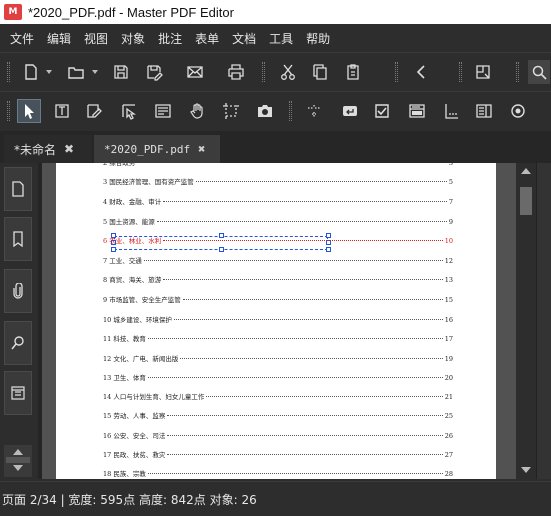 This screenshot has height=516, width=551. I want to click on marquee-zoom-button, so click(231, 111).